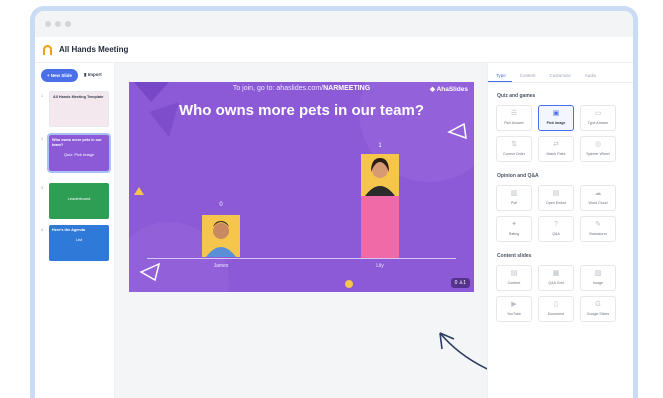 Image resolution: width=663 pixels, height=398 pixels. Describe the element at coordinates (556, 234) in the screenshot. I see `slide-type-label: Q&A` at that location.